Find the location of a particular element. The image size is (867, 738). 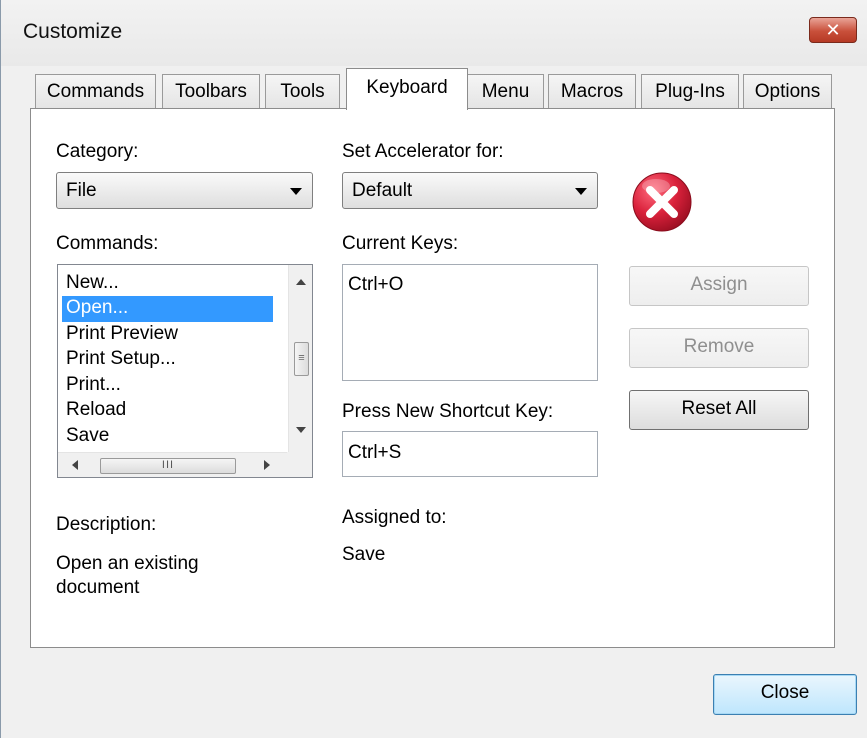

error-x-icon is located at coordinates (662, 202).